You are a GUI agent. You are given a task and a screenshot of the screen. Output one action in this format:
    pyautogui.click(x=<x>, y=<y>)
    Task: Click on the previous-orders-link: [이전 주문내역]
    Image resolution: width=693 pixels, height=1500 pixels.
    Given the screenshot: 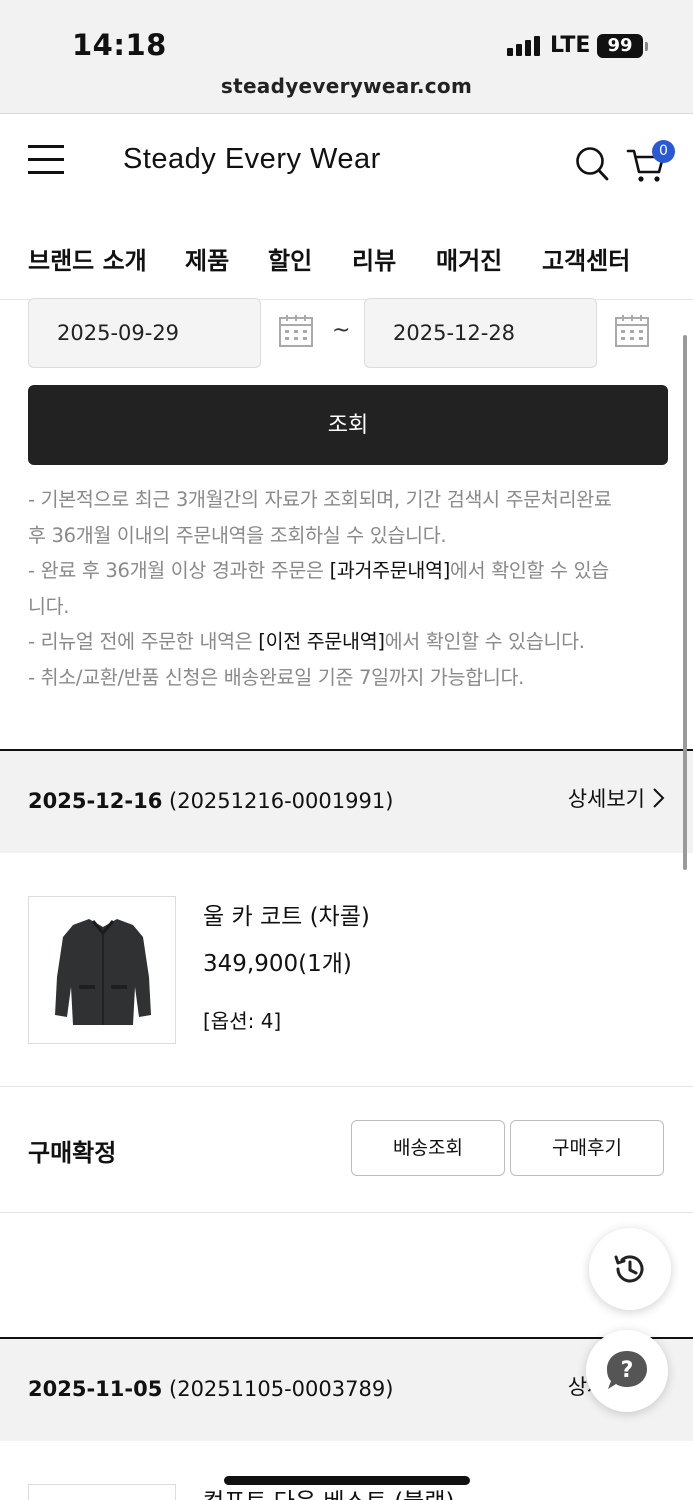 What is the action you would take?
    pyautogui.click(x=321, y=641)
    